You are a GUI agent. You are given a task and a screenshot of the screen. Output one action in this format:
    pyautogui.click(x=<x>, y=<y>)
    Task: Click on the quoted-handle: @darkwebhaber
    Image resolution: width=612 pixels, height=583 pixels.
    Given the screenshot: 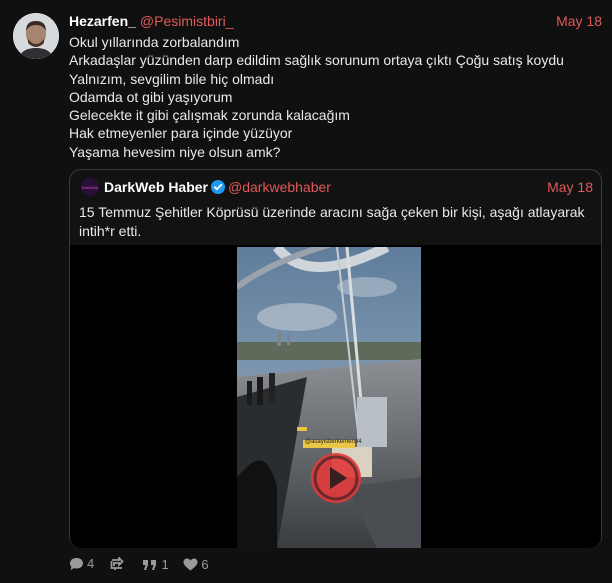 What is the action you would take?
    pyautogui.click(x=279, y=187)
    